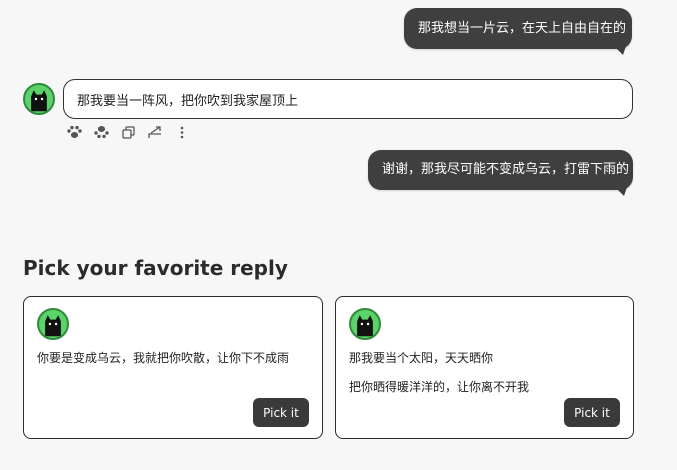 The height and width of the screenshot is (470, 677). I want to click on user-message-bubble: 谢谢，那我尽可能不变成乌云，打雷下雨的, so click(500, 173).